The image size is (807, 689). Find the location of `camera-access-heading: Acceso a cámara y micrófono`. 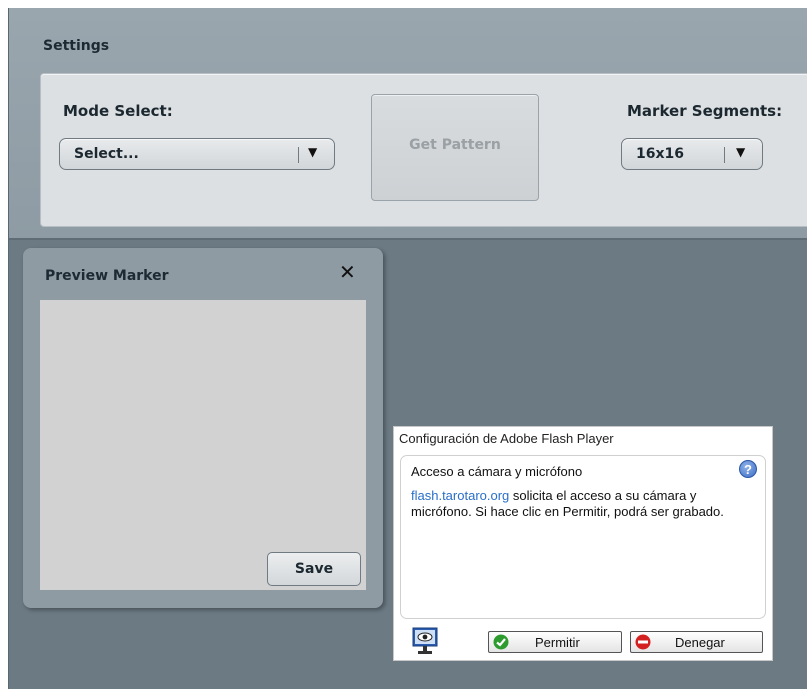

camera-access-heading: Acceso a cámara y micrófono is located at coordinates (497, 471).